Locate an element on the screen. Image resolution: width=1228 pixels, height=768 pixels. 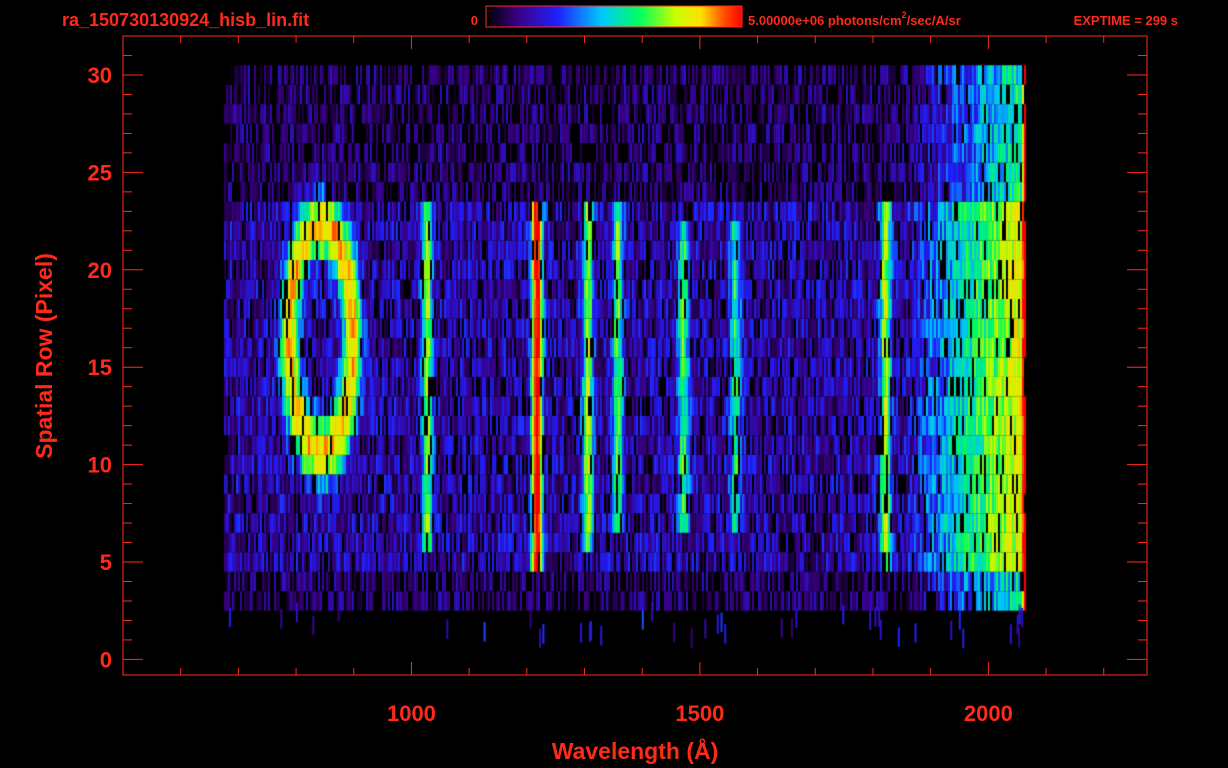
x-axis-title: Wavelength (Å) is located at coordinates (635, 750).